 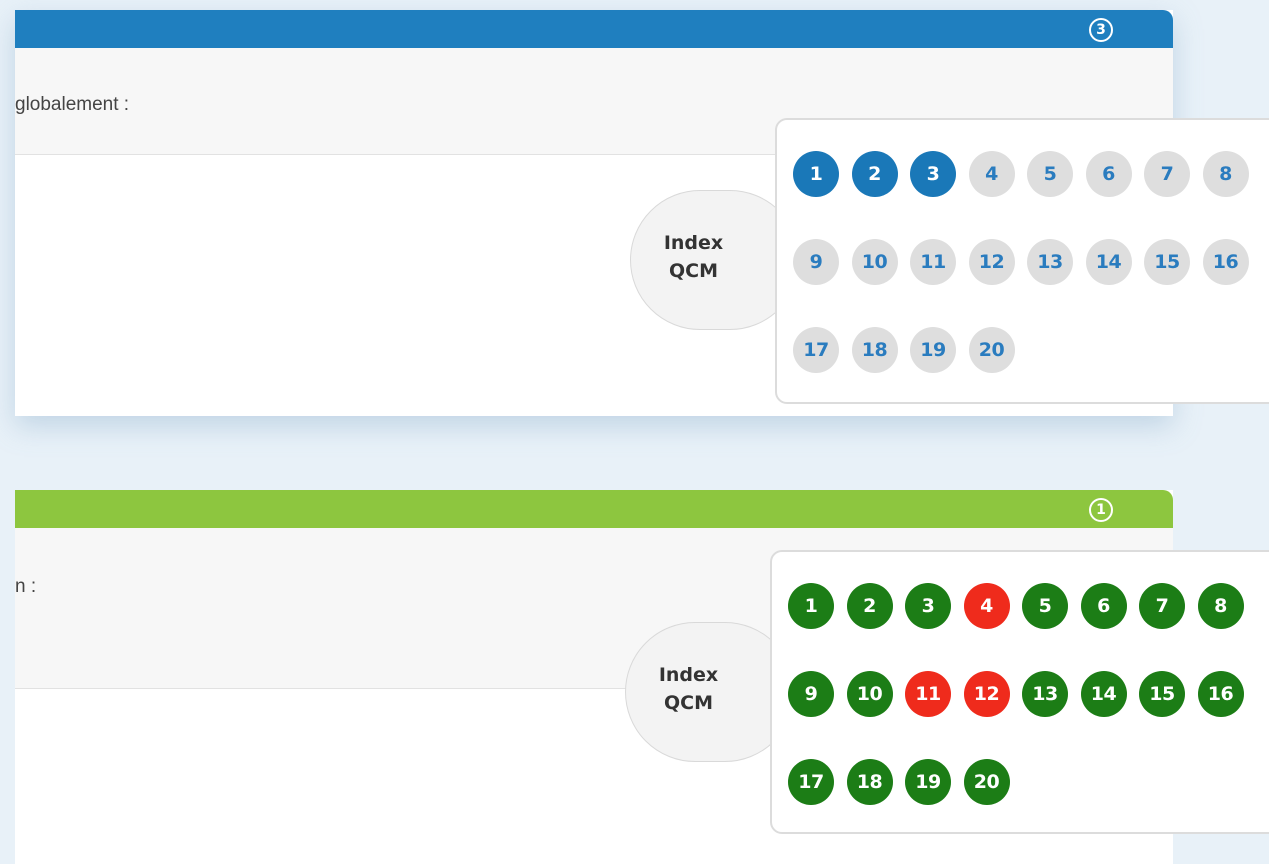 What do you see at coordinates (594, 29) in the screenshot?
I see `card-header: 3` at bounding box center [594, 29].